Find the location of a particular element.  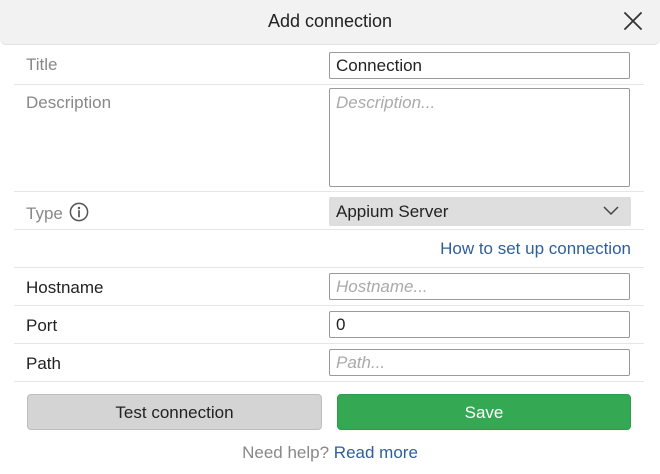

help-footer: Need help? Read more is located at coordinates (330, 453).